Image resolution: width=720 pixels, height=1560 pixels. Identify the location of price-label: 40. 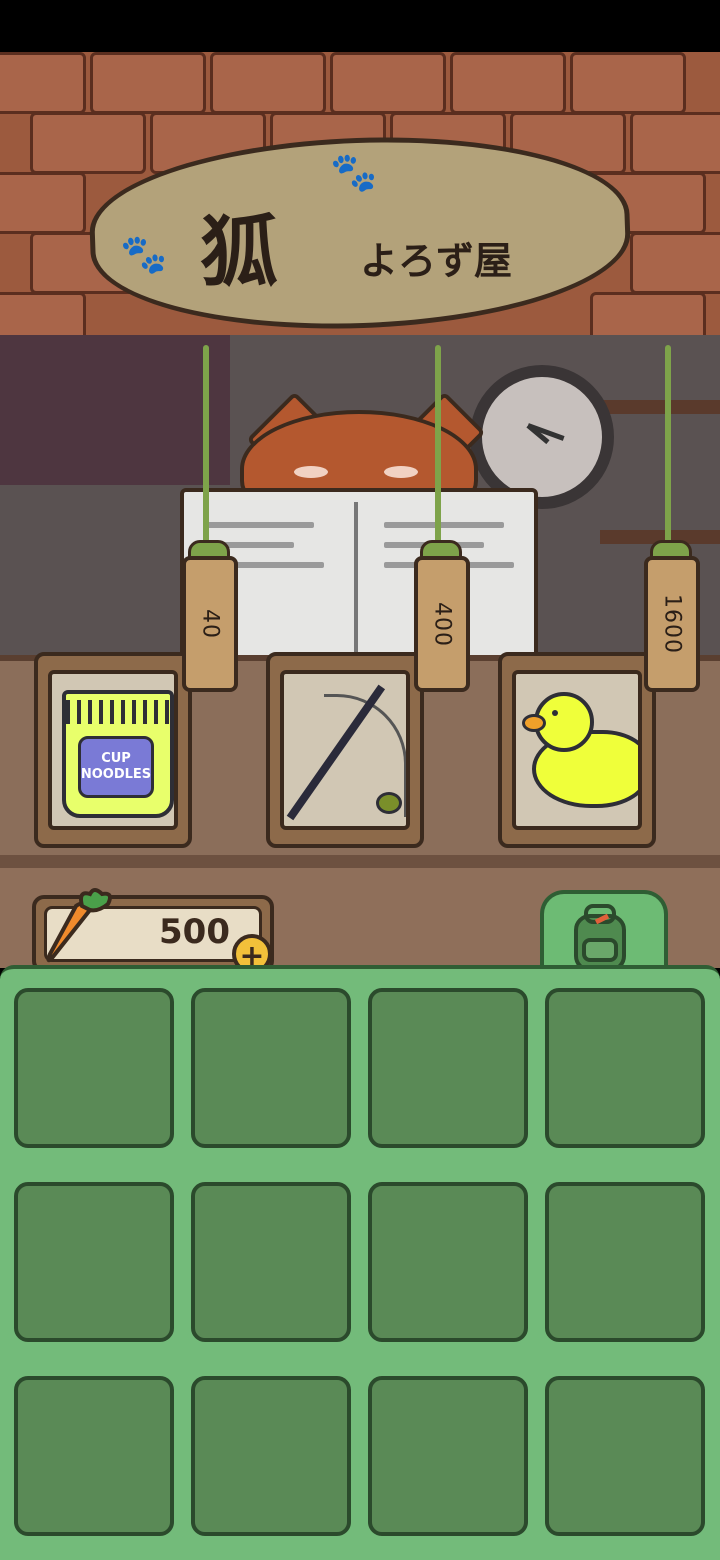
(210, 624).